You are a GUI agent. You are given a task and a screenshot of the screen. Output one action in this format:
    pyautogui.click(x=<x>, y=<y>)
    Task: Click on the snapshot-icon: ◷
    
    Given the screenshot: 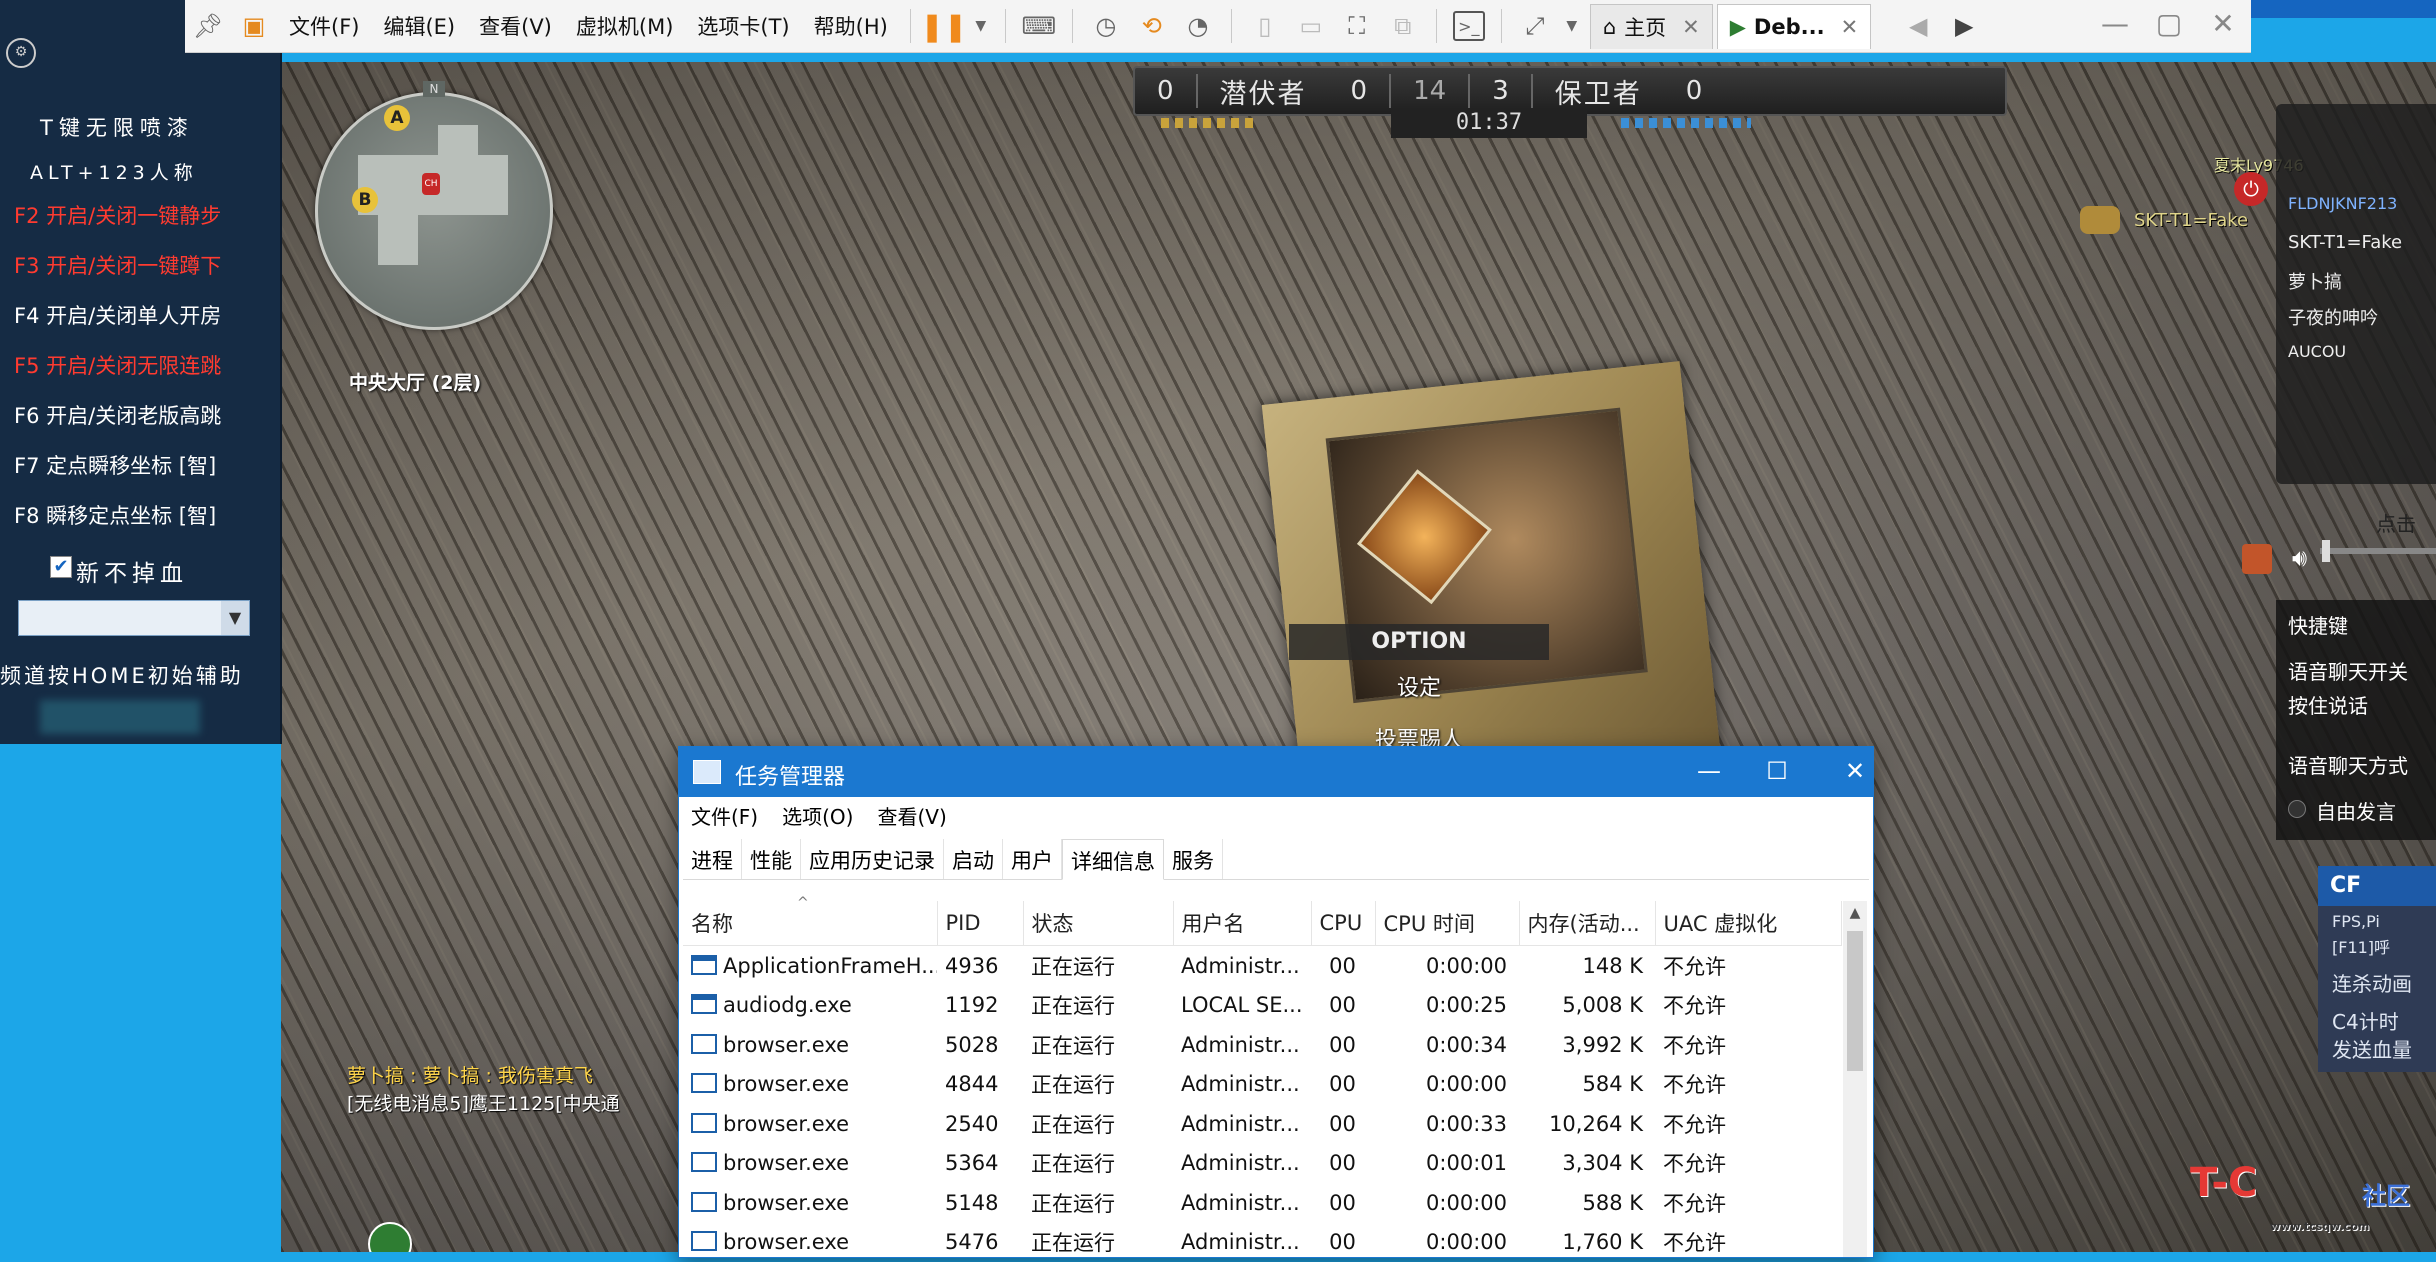 What is the action you would take?
    pyautogui.click(x=1106, y=26)
    